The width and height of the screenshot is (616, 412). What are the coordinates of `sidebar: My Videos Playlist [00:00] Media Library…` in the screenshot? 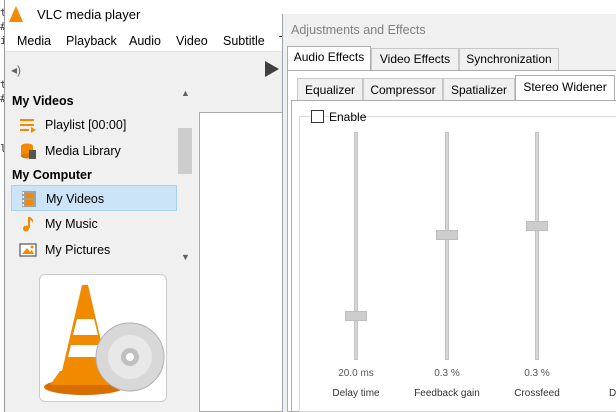 It's located at (91, 178).